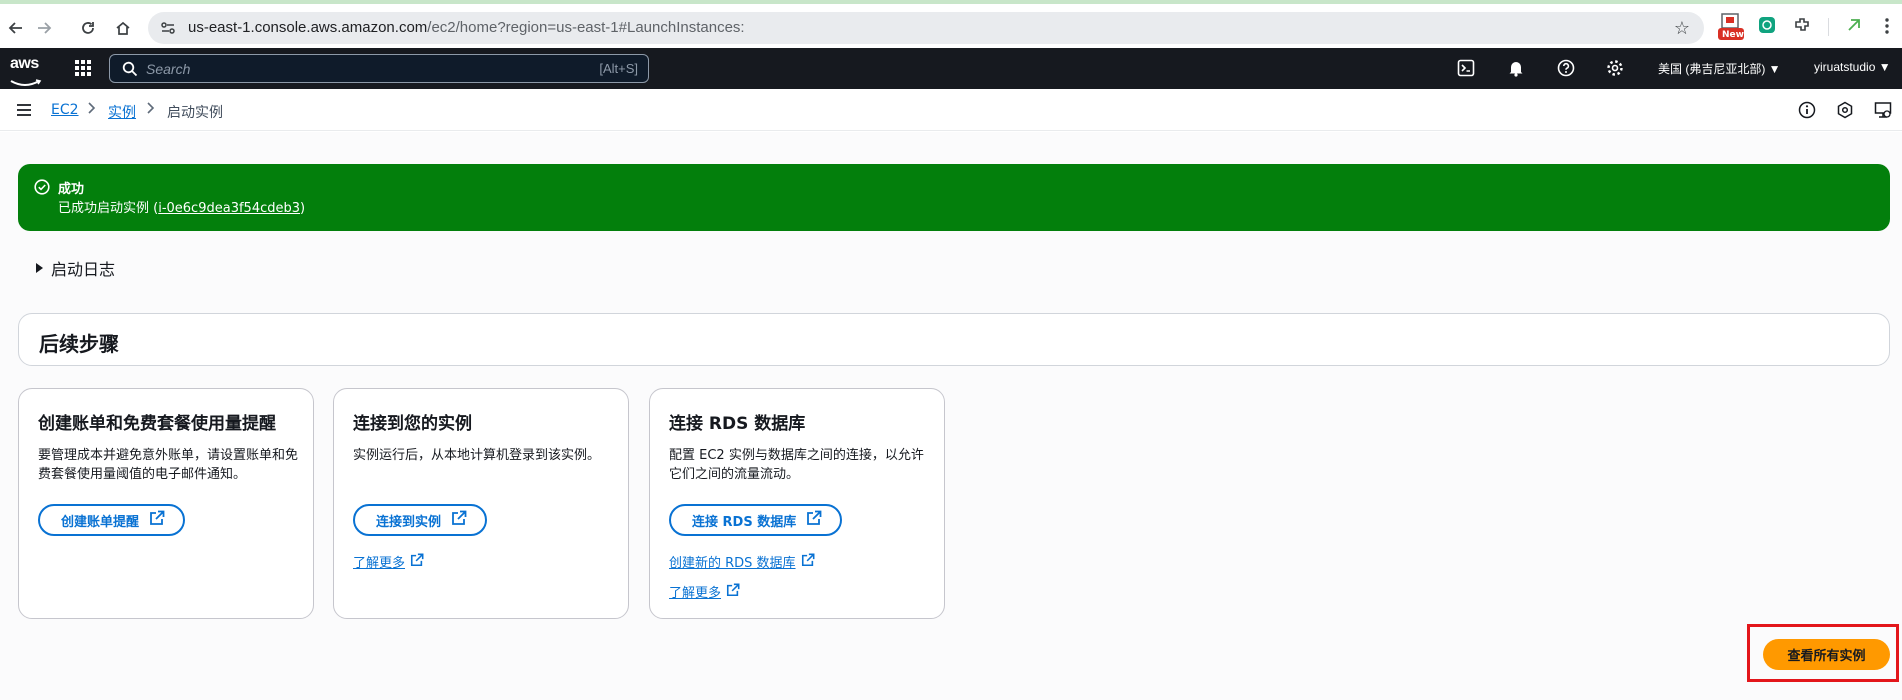  Describe the element at coordinates (954, 339) in the screenshot. I see `next-steps-container: 后续步骤` at that location.